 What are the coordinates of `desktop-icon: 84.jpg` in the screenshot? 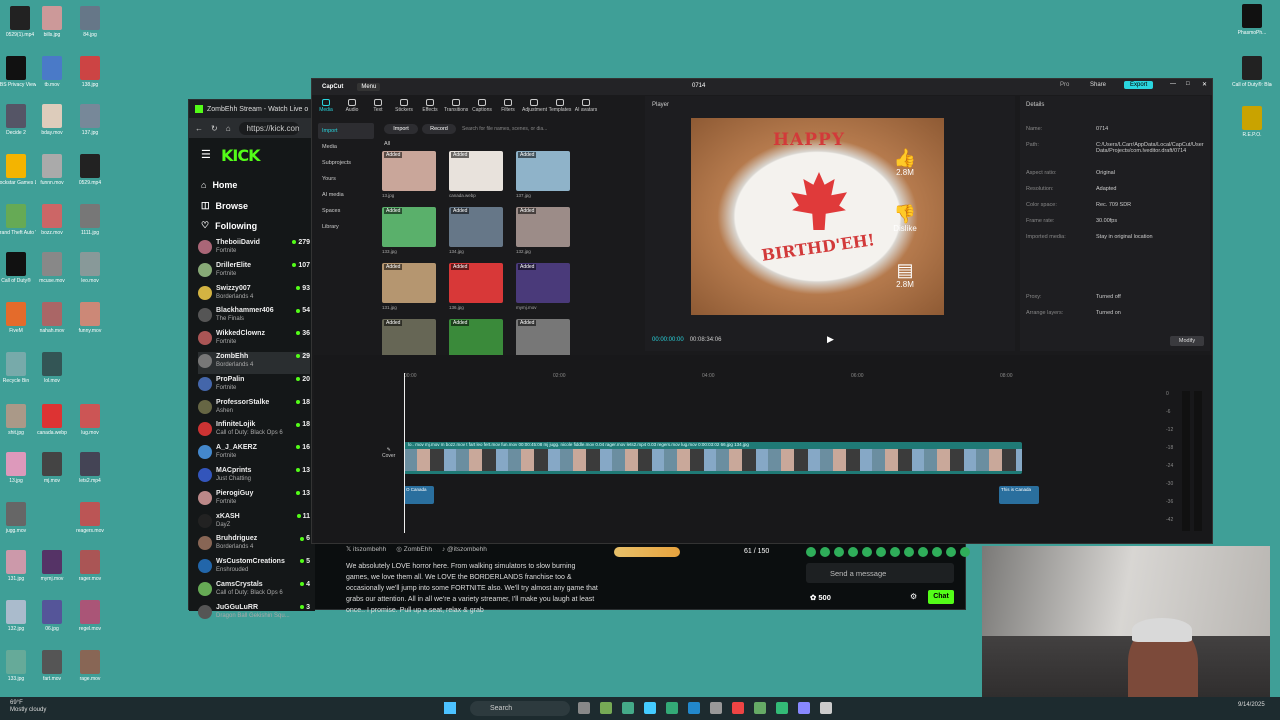 It's located at (90, 22).